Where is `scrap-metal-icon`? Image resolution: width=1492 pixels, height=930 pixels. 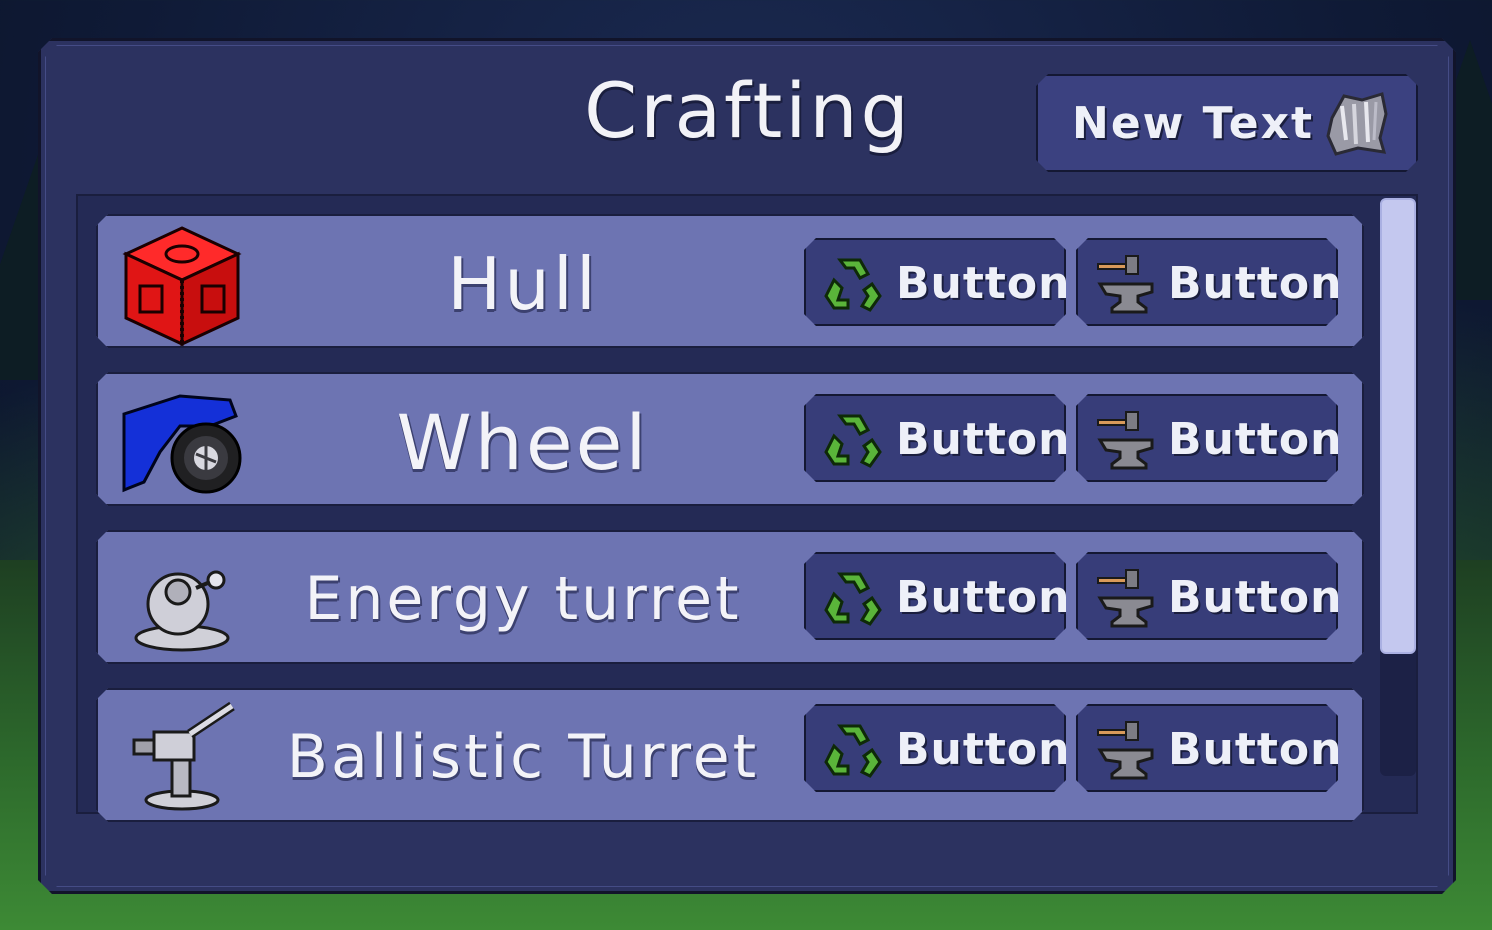
scrap-metal-icon is located at coordinates (1357, 123).